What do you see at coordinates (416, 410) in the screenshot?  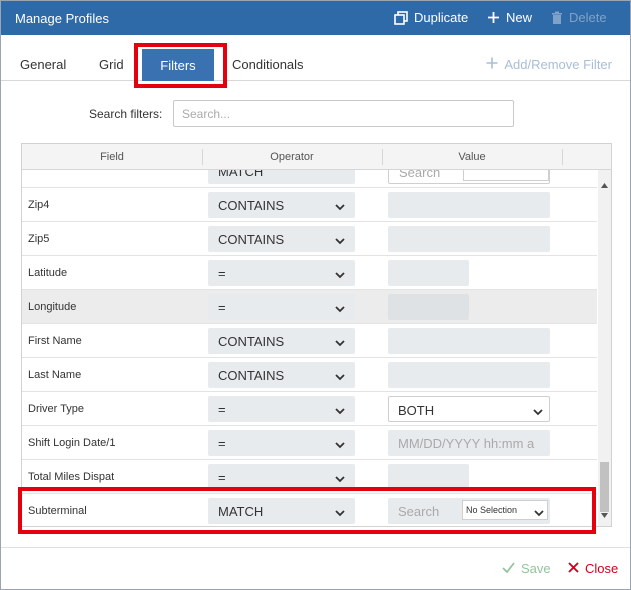 I see `value-selected: BOTH` at bounding box center [416, 410].